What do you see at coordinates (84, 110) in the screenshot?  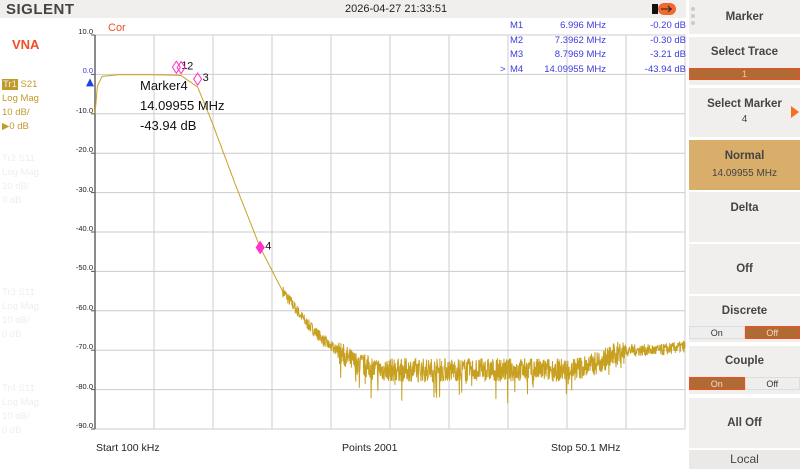 I see `y-tick-label: -10.0` at bounding box center [84, 110].